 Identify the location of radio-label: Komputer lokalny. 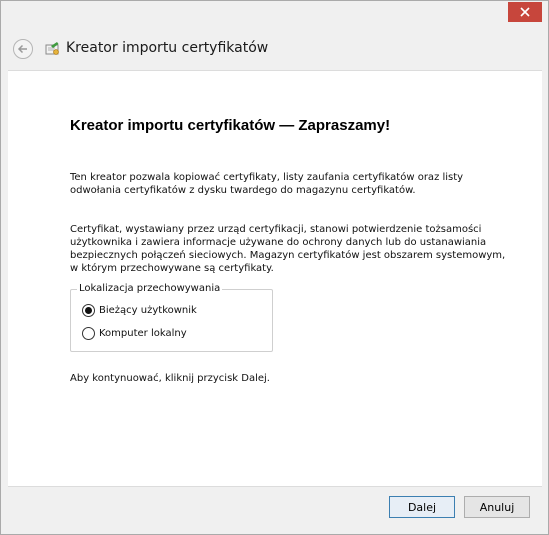
(143, 333).